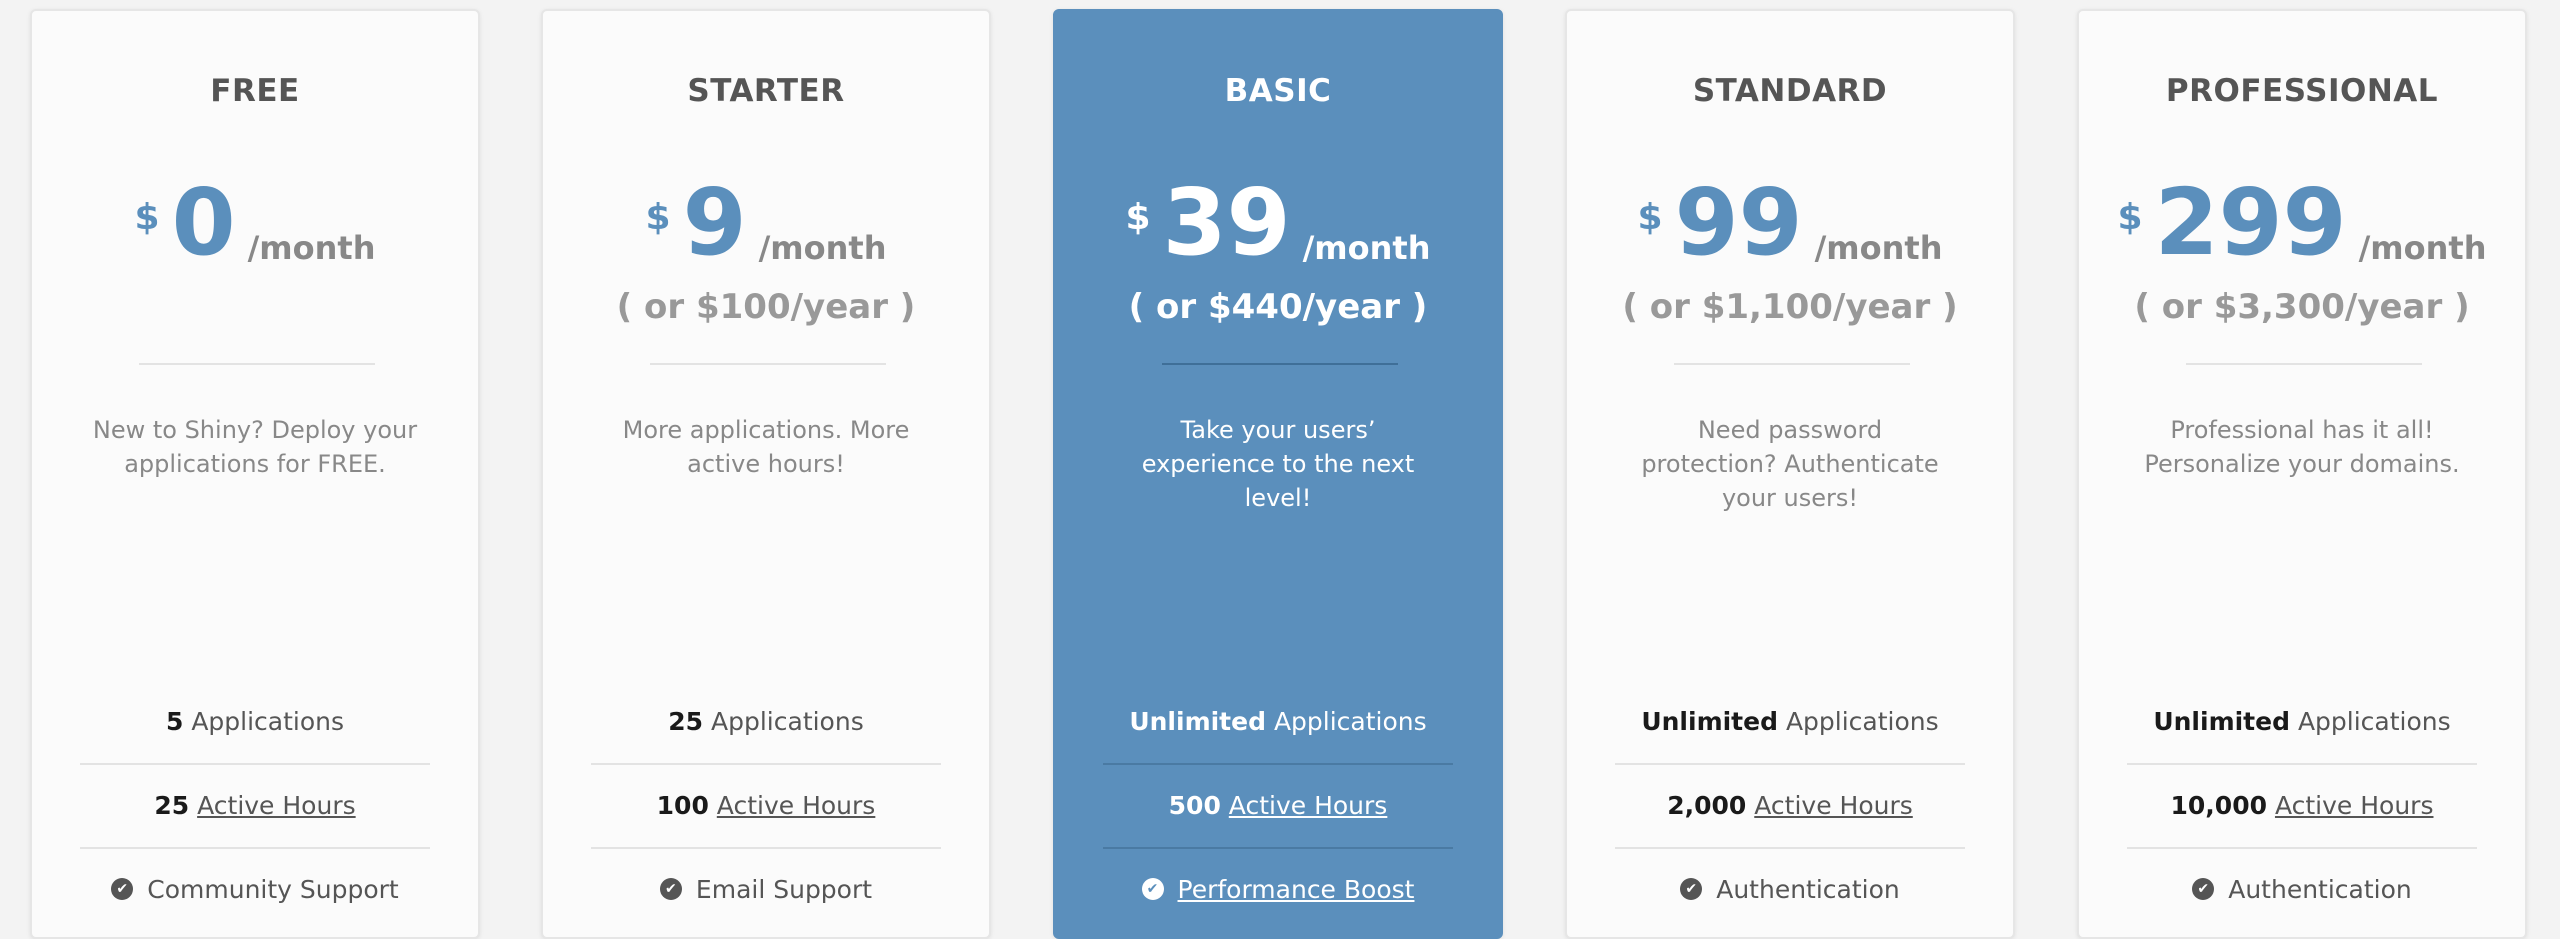  What do you see at coordinates (682, 805) in the screenshot?
I see `active-hours-count: 100` at bounding box center [682, 805].